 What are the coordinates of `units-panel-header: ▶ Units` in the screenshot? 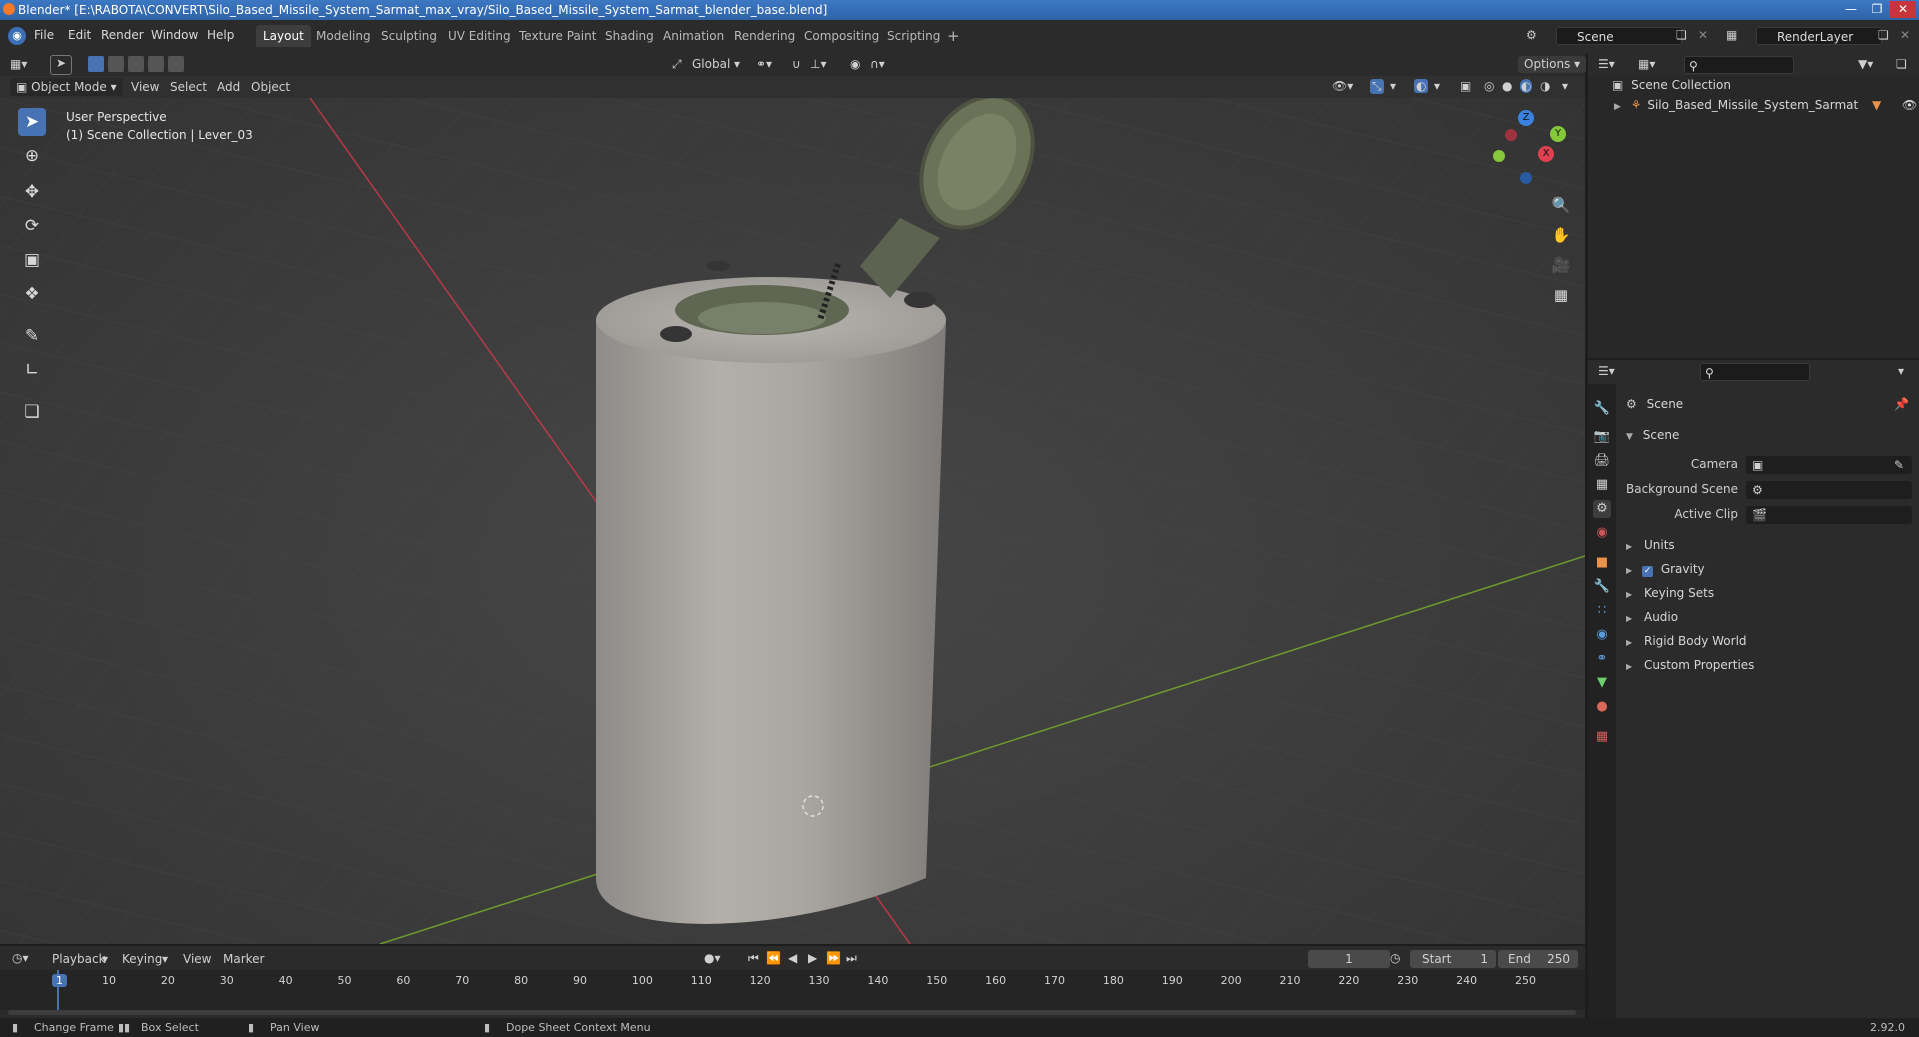 It's located at (1650, 545).